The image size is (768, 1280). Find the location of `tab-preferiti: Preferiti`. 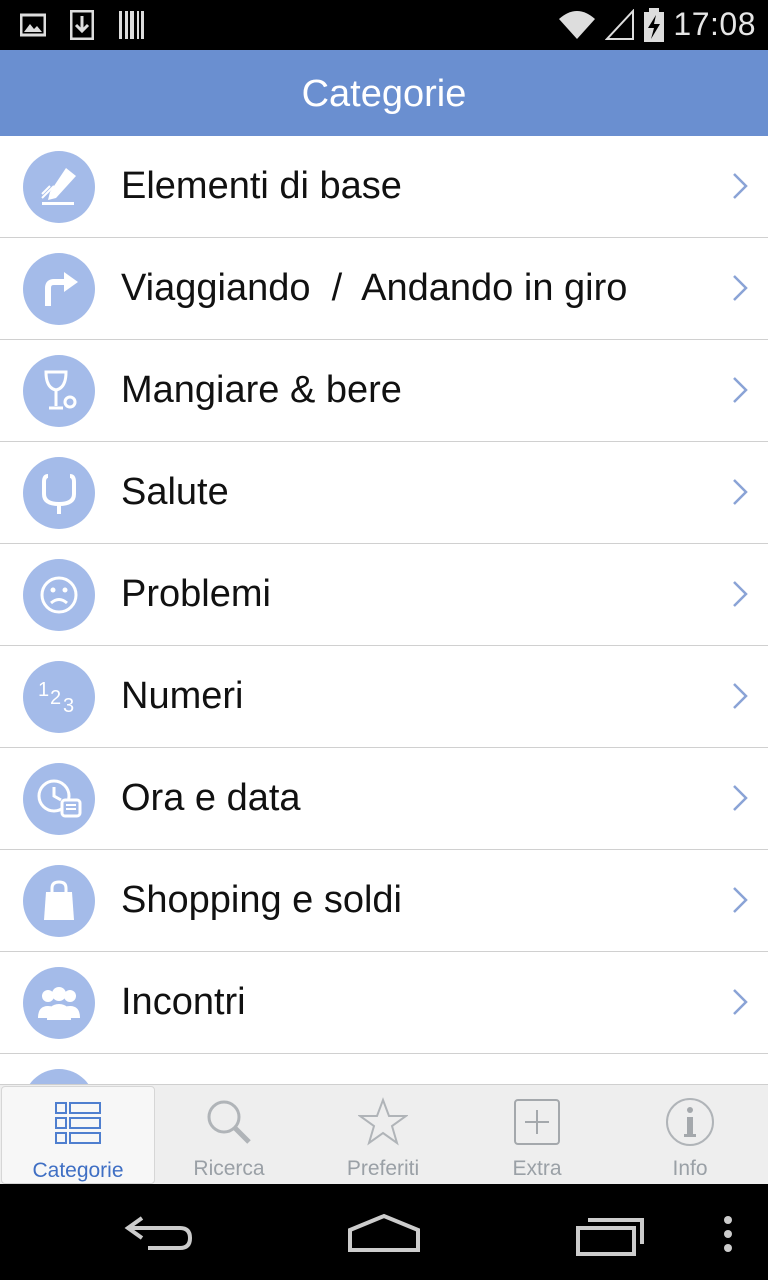

tab-preferiti: Preferiti is located at coordinates (383, 1134).